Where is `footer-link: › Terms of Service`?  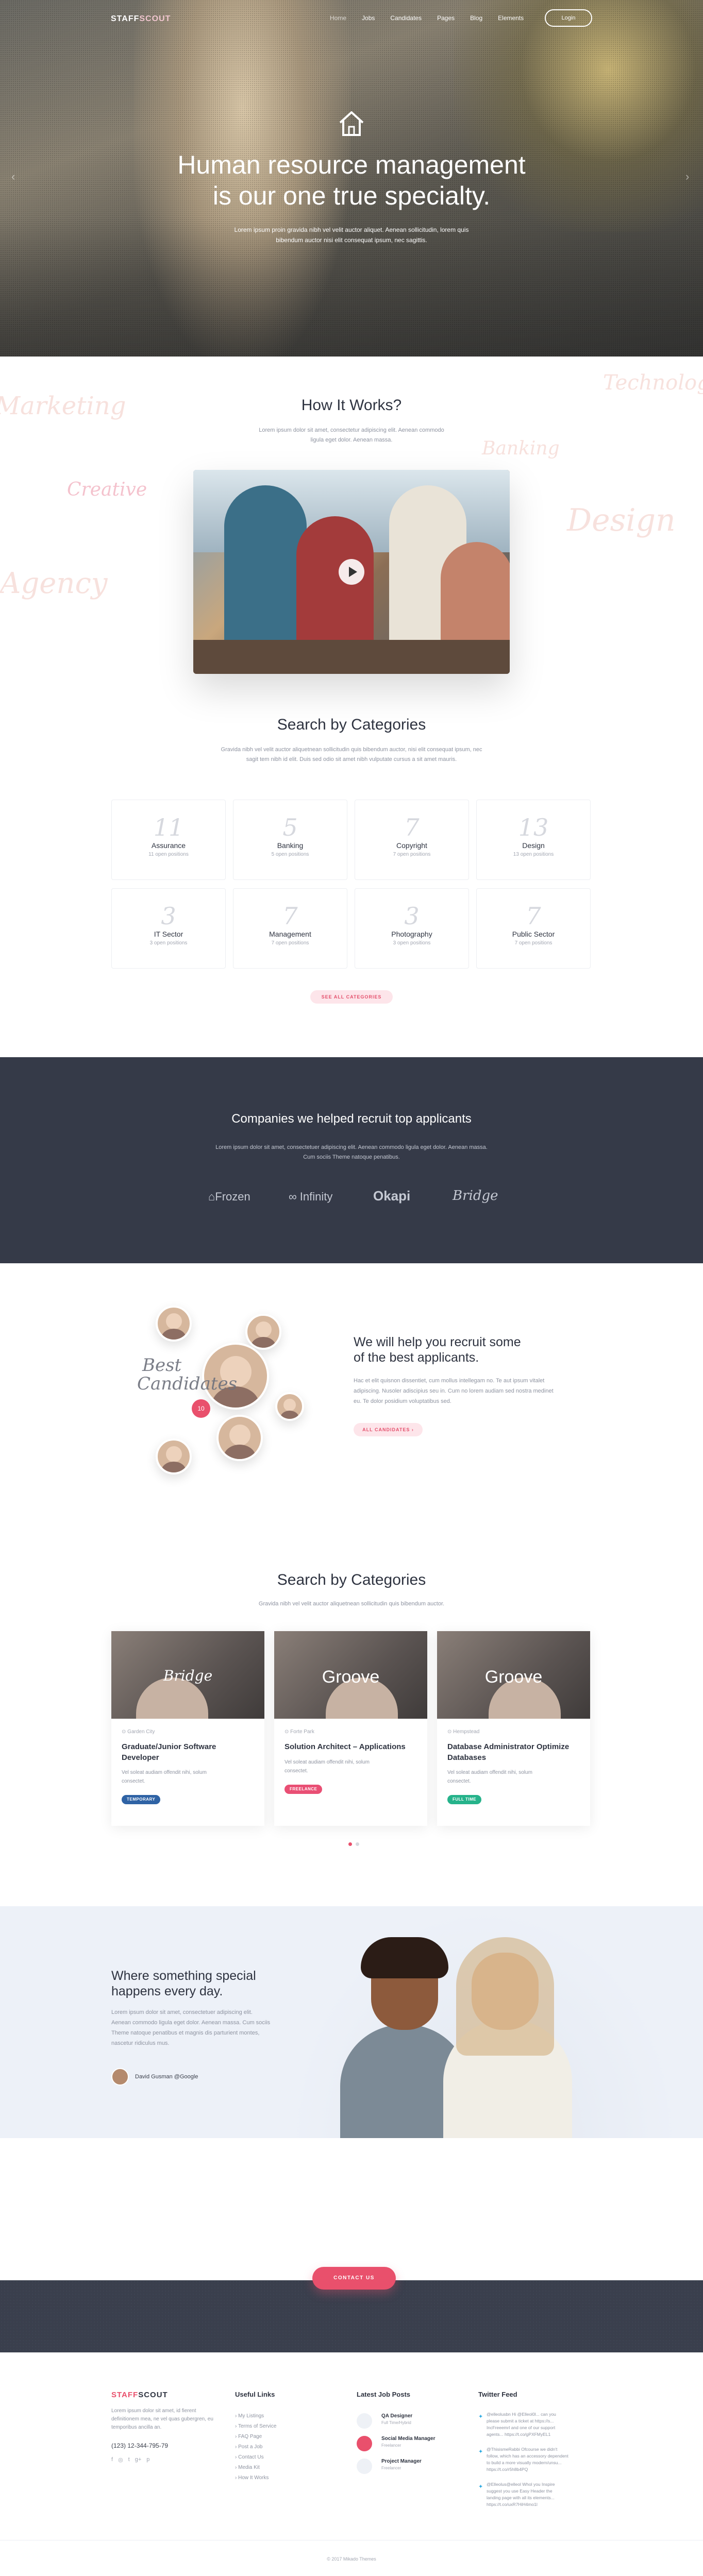 footer-link: › Terms of Service is located at coordinates (256, 2426).